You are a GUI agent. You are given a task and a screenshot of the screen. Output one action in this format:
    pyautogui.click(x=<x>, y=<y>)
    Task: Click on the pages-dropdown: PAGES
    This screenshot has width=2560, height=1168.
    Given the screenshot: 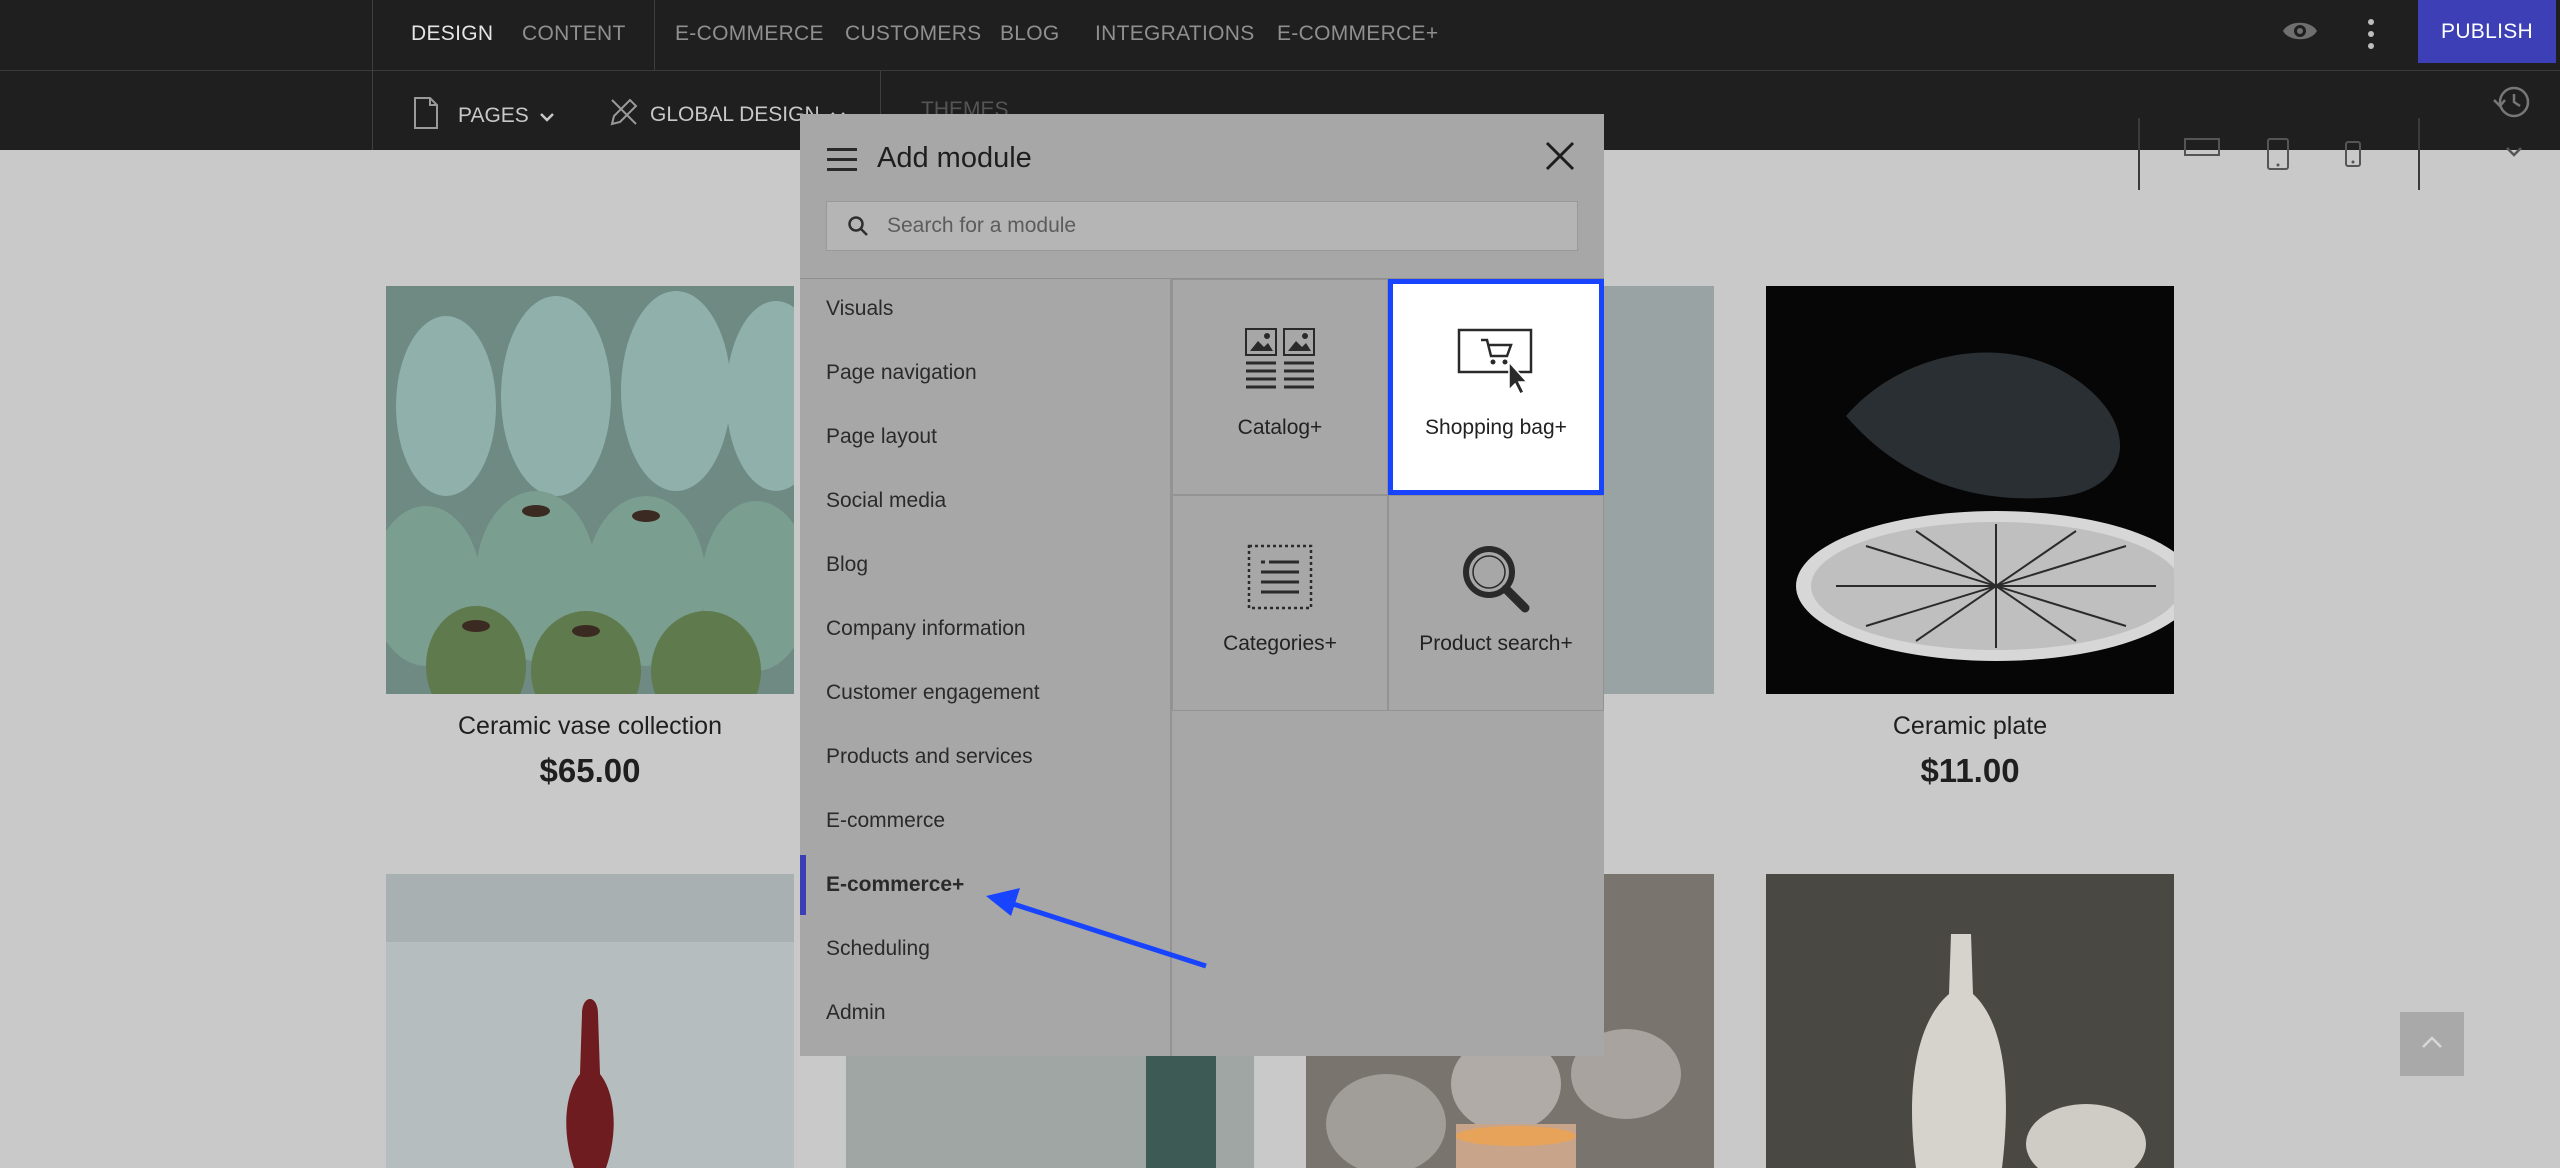 What is the action you would take?
    pyautogui.click(x=483, y=116)
    